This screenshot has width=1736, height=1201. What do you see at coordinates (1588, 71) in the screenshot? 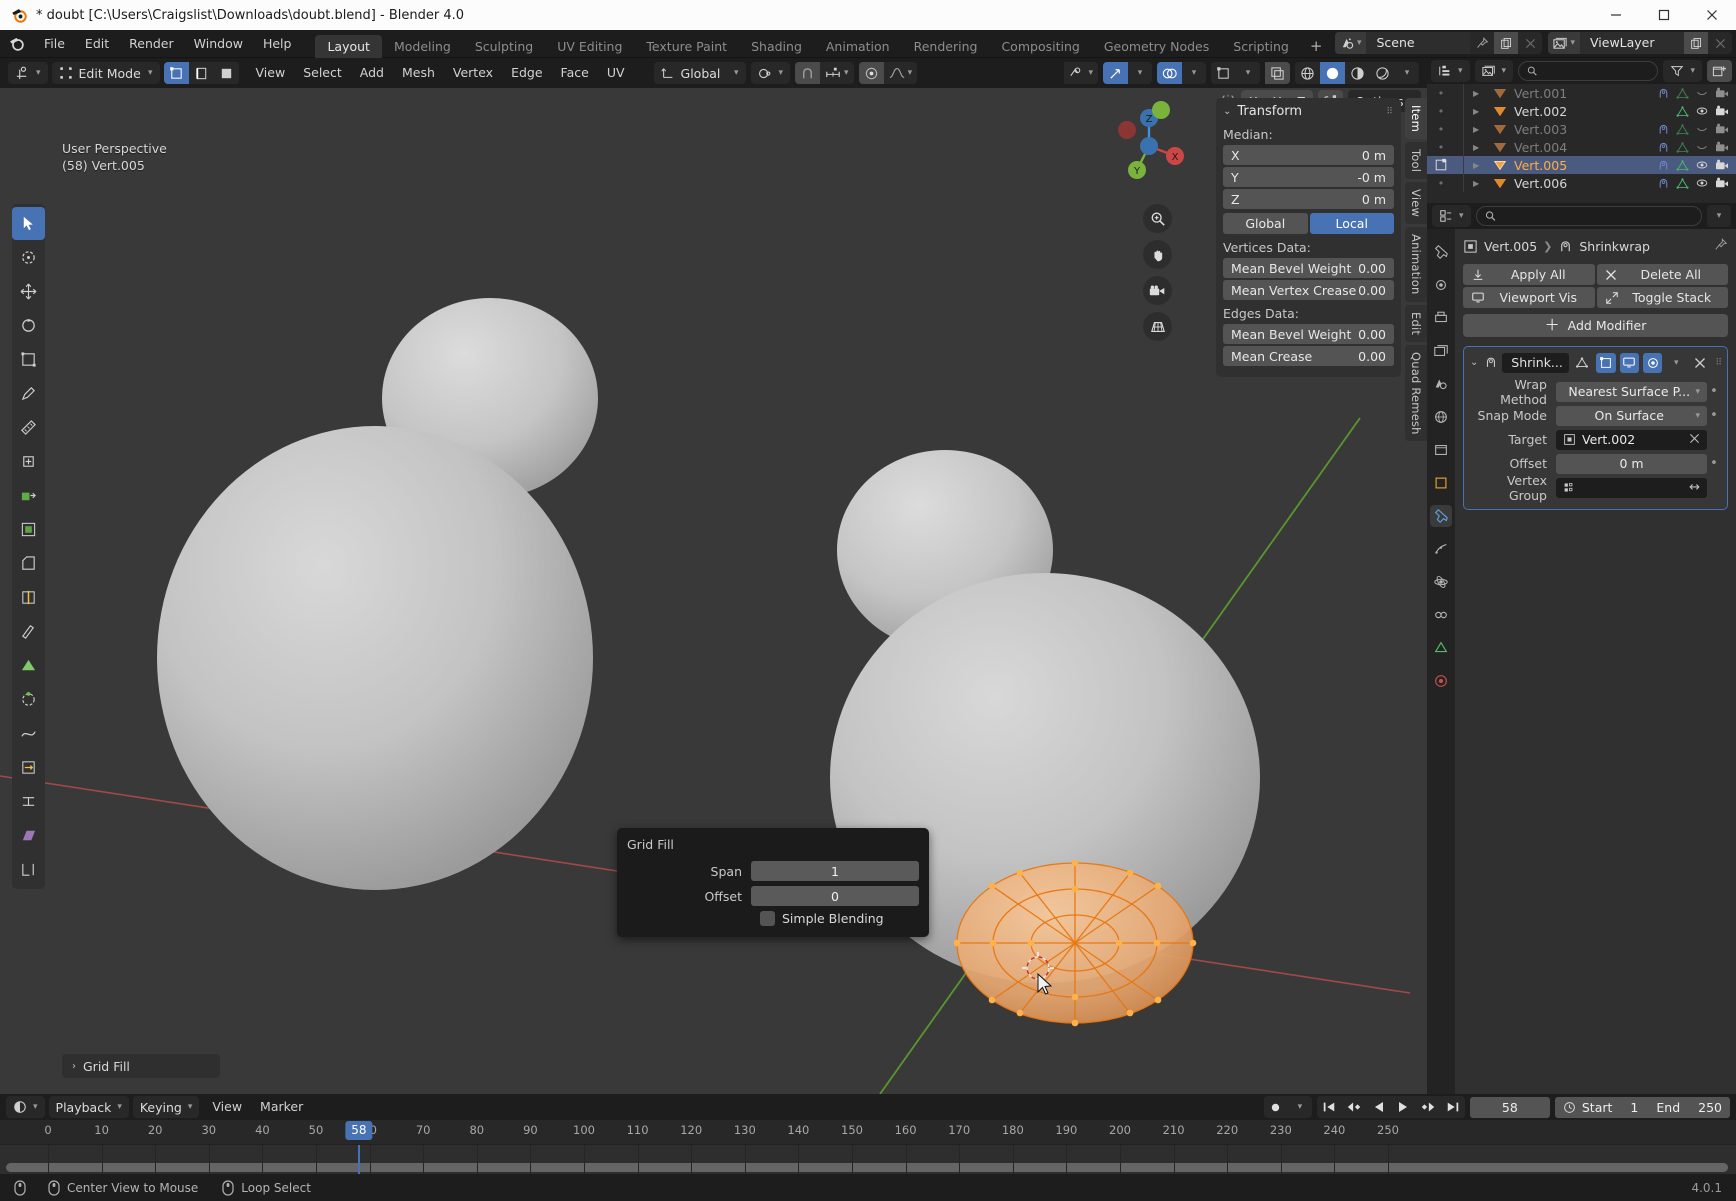
I see `outliner-search-input` at bounding box center [1588, 71].